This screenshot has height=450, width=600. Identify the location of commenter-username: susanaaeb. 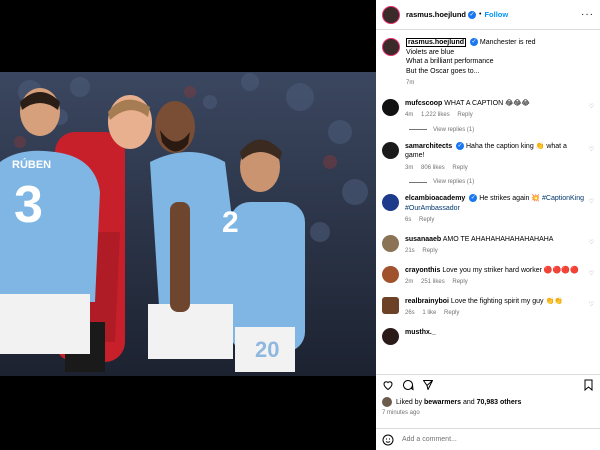
(423, 239).